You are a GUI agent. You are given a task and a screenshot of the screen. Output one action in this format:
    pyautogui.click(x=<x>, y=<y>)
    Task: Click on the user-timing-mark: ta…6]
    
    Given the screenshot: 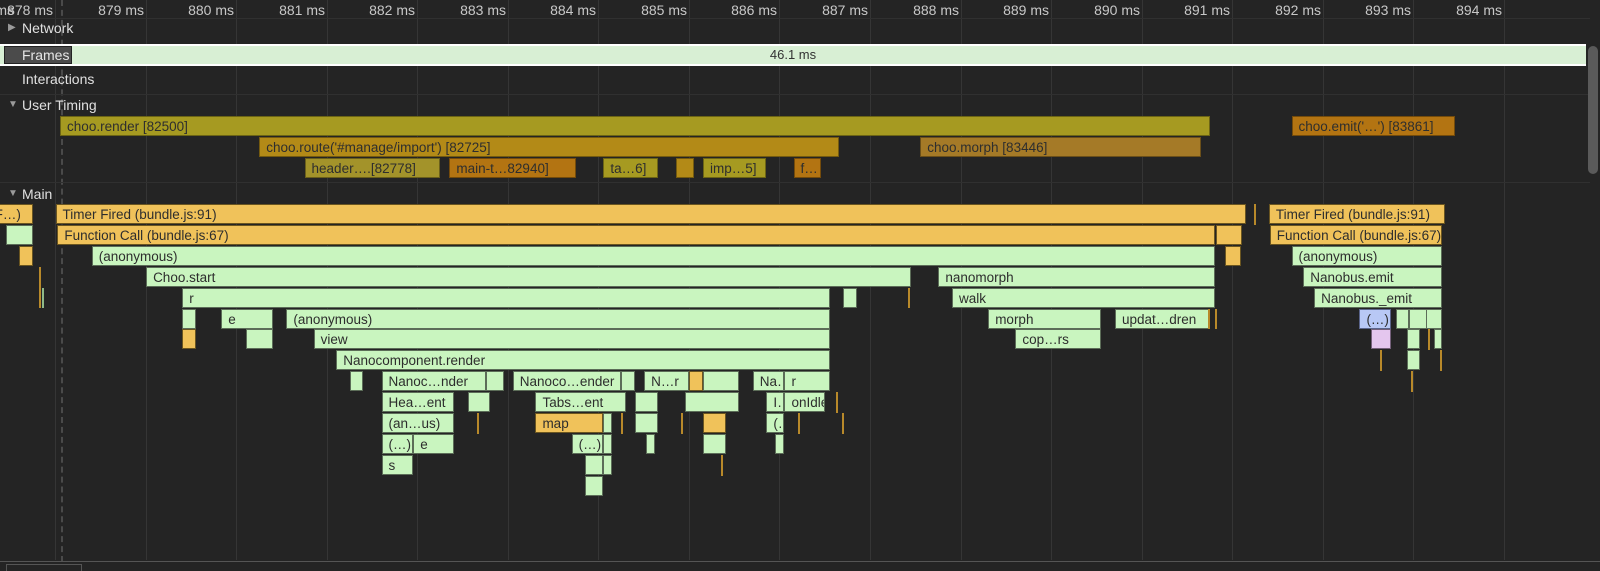 What is the action you would take?
    pyautogui.click(x=630, y=168)
    